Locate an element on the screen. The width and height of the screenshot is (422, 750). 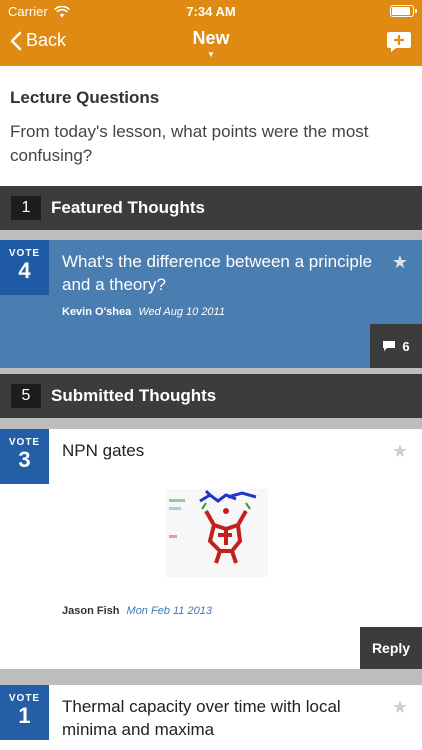
thought-meta: Jason Fish Mon Feb 11 2013 is located at coordinates (137, 611).